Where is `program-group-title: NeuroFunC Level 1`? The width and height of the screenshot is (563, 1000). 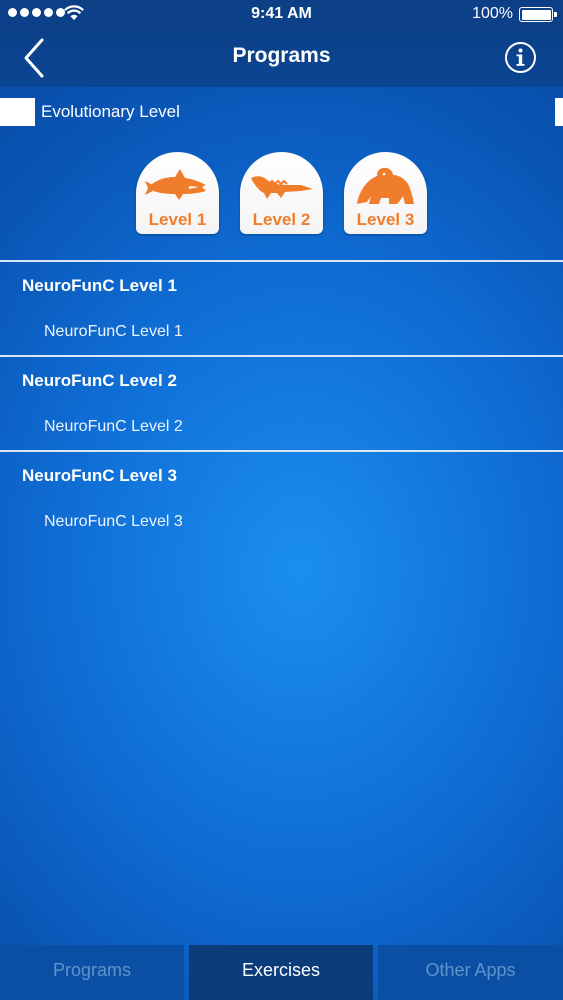
program-group-title: NeuroFunC Level 1 is located at coordinates (99, 285).